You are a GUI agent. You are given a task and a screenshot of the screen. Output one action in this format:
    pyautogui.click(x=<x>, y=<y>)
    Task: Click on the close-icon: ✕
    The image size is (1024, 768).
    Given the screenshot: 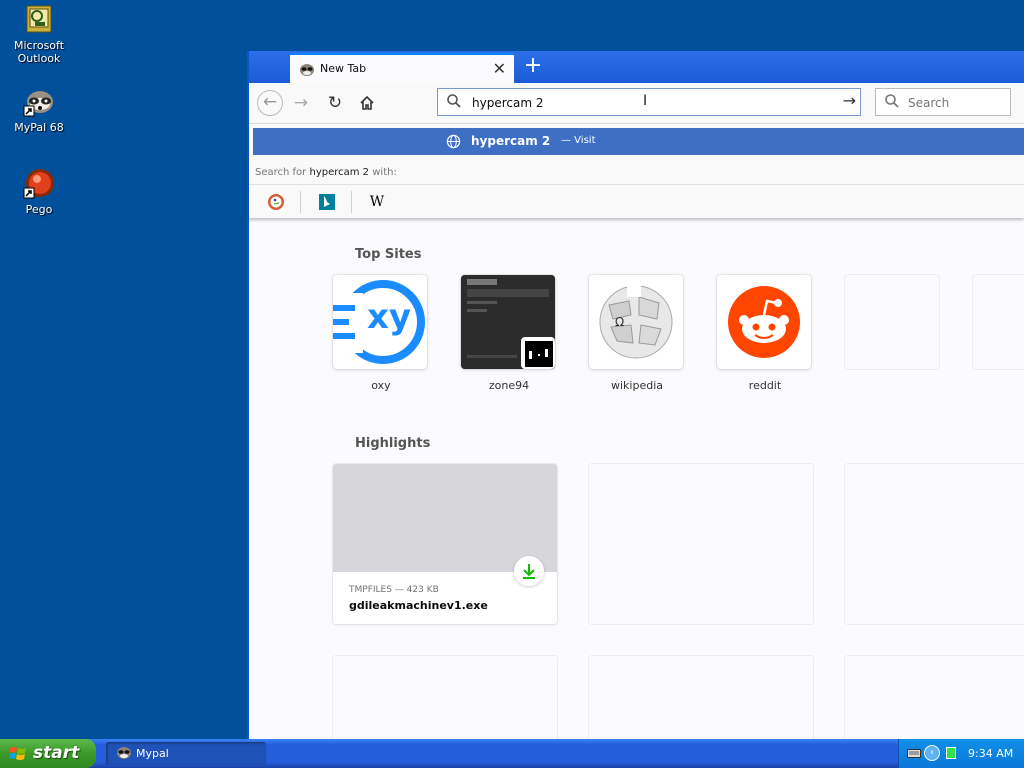 What is the action you would take?
    pyautogui.click(x=499, y=68)
    